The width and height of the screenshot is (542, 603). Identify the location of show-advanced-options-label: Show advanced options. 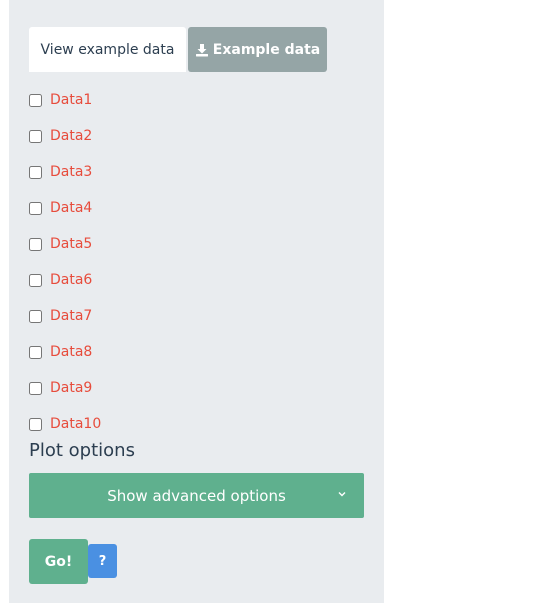
(196, 495).